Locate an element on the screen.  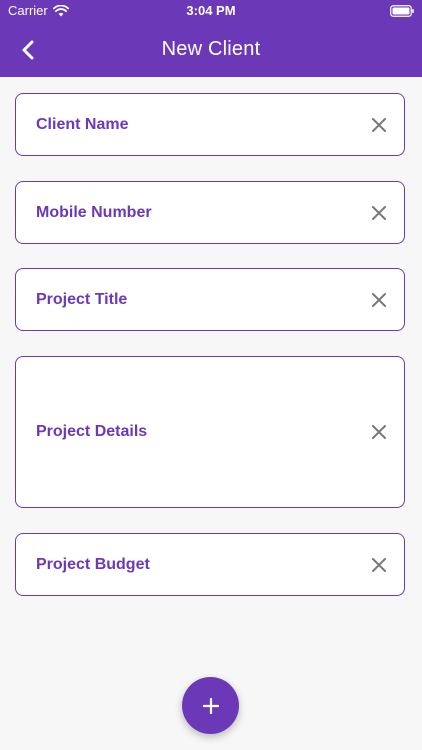
project-title-clear-button is located at coordinates (379, 300).